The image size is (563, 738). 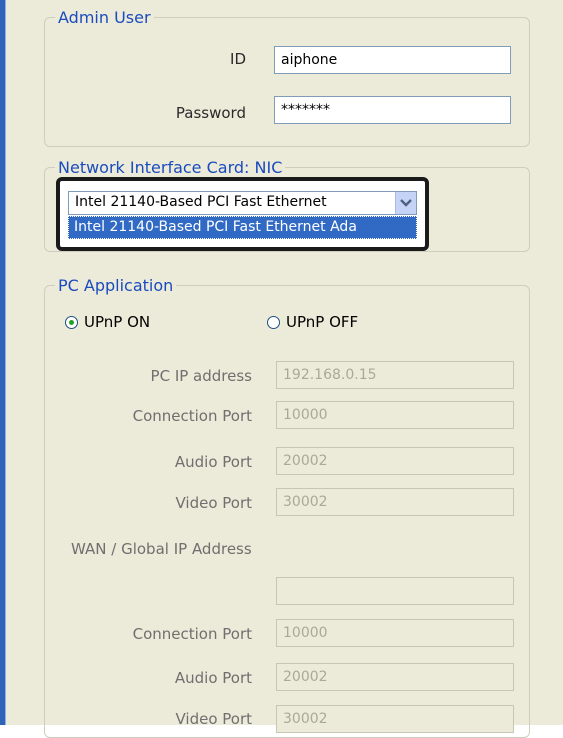 What do you see at coordinates (395, 461) in the screenshot?
I see `audio-port-input` at bounding box center [395, 461].